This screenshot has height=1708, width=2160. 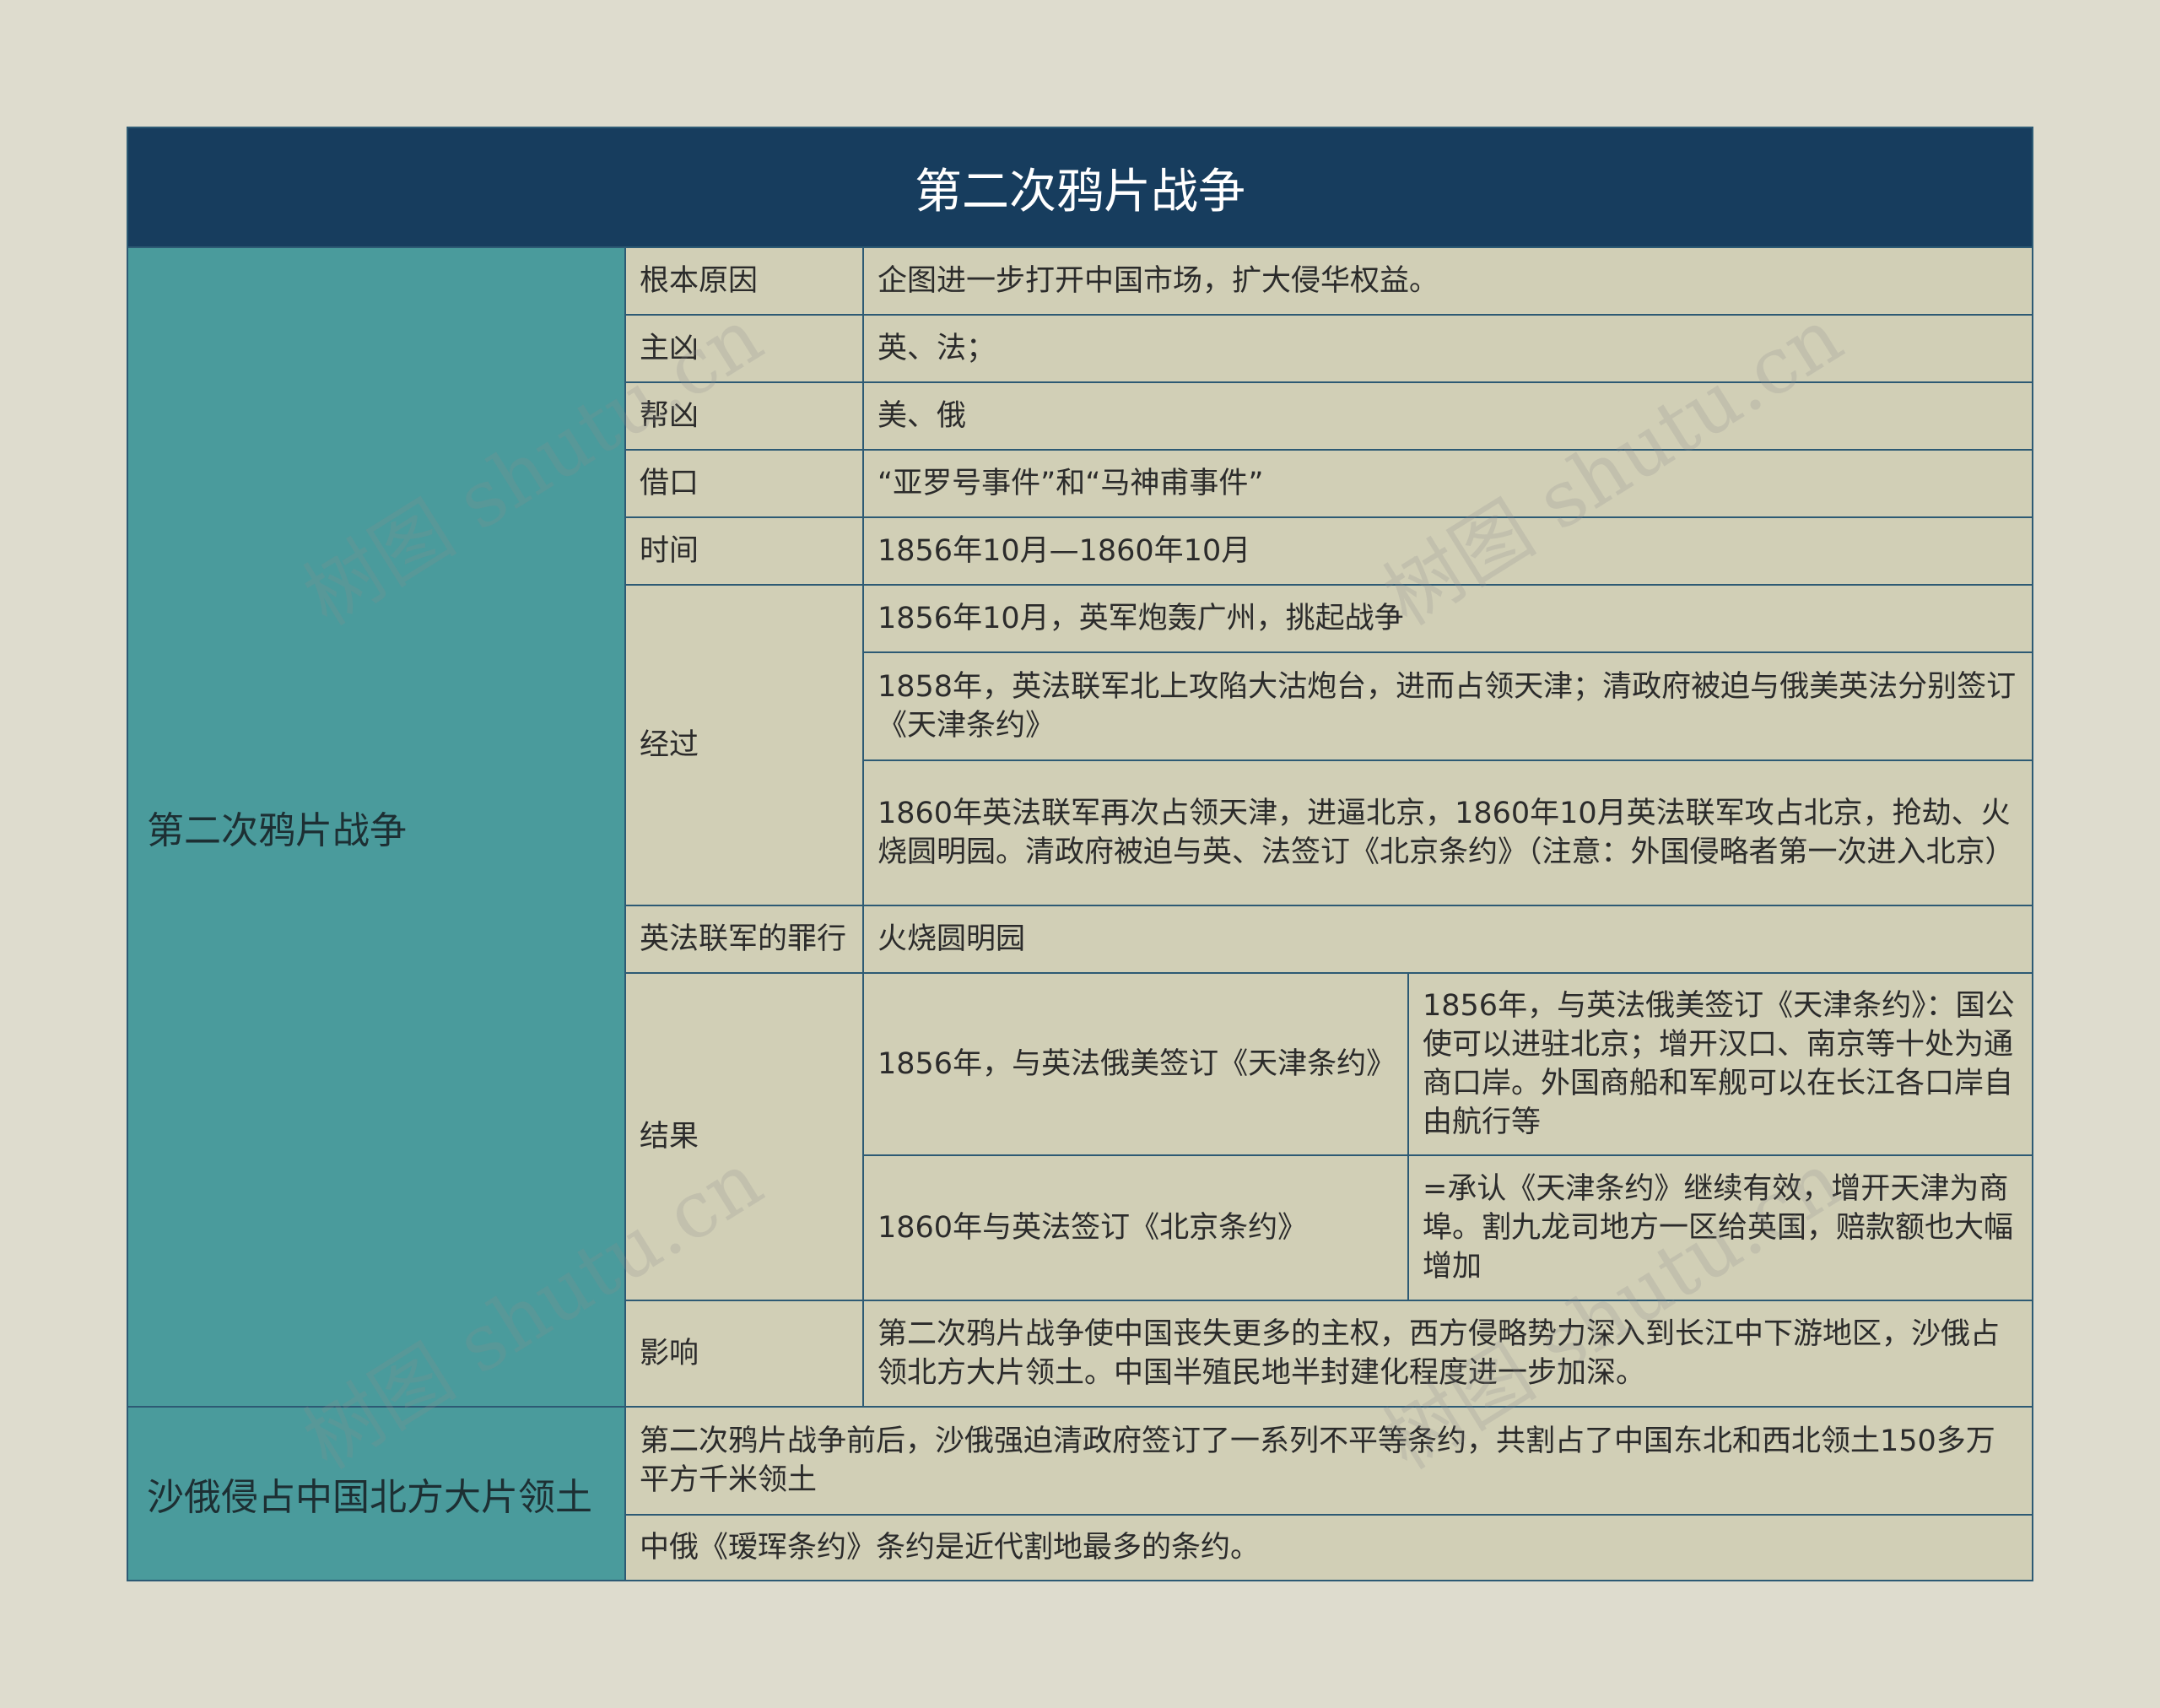 What do you see at coordinates (1080, 187) in the screenshot?
I see `diagram-title: 第二次鸦片战争` at bounding box center [1080, 187].